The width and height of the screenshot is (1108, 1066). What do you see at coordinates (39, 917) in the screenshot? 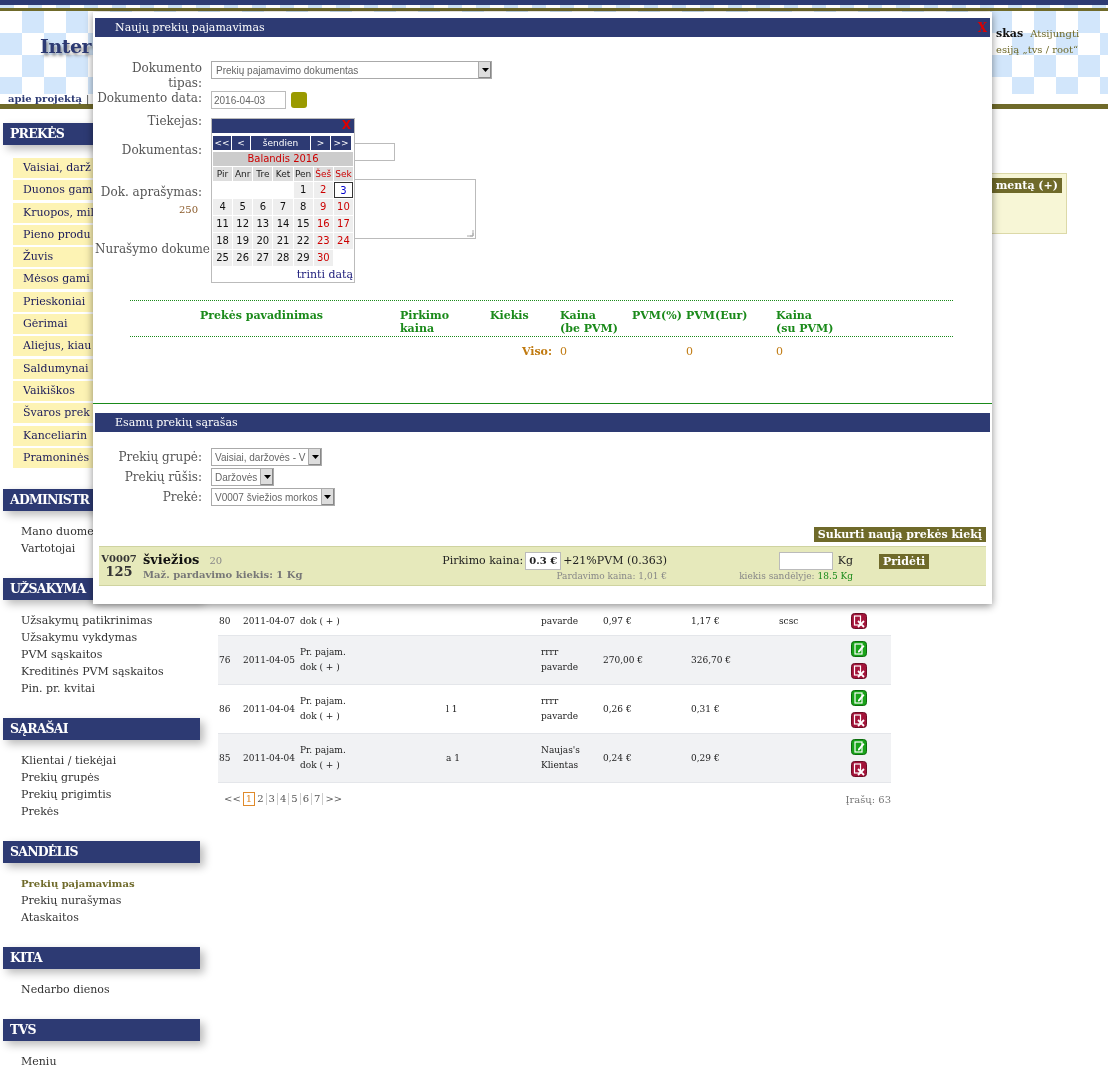
I see `sidebar-link: Ataskaitos` at bounding box center [39, 917].